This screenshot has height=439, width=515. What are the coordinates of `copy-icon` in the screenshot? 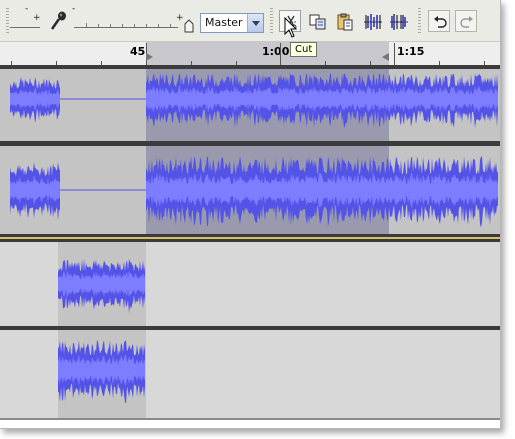 It's located at (317, 22).